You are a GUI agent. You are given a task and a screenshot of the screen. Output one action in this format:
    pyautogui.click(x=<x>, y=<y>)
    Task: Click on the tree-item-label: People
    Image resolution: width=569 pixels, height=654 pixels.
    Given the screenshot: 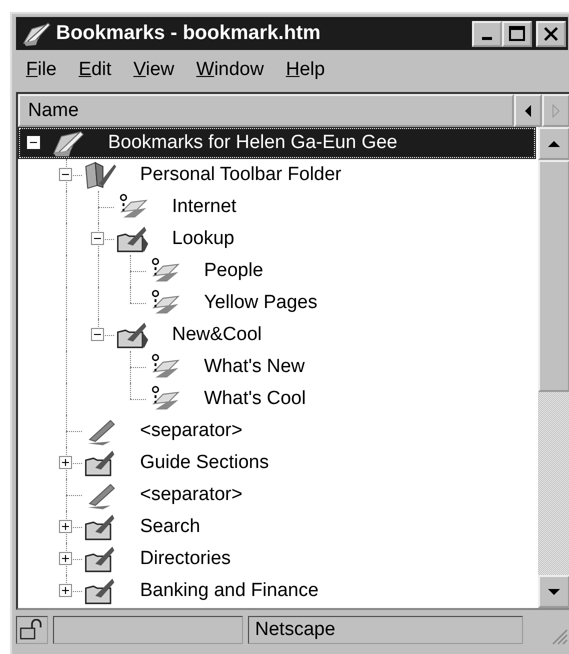 What is the action you would take?
    pyautogui.click(x=234, y=271)
    